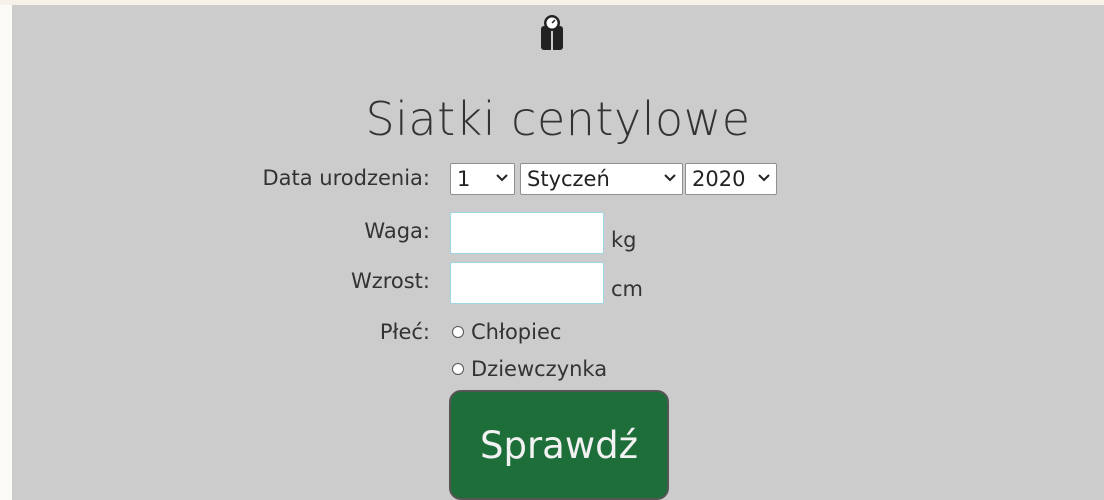 This screenshot has height=500, width=1104. Describe the element at coordinates (527, 233) in the screenshot. I see `weight-input` at that location.